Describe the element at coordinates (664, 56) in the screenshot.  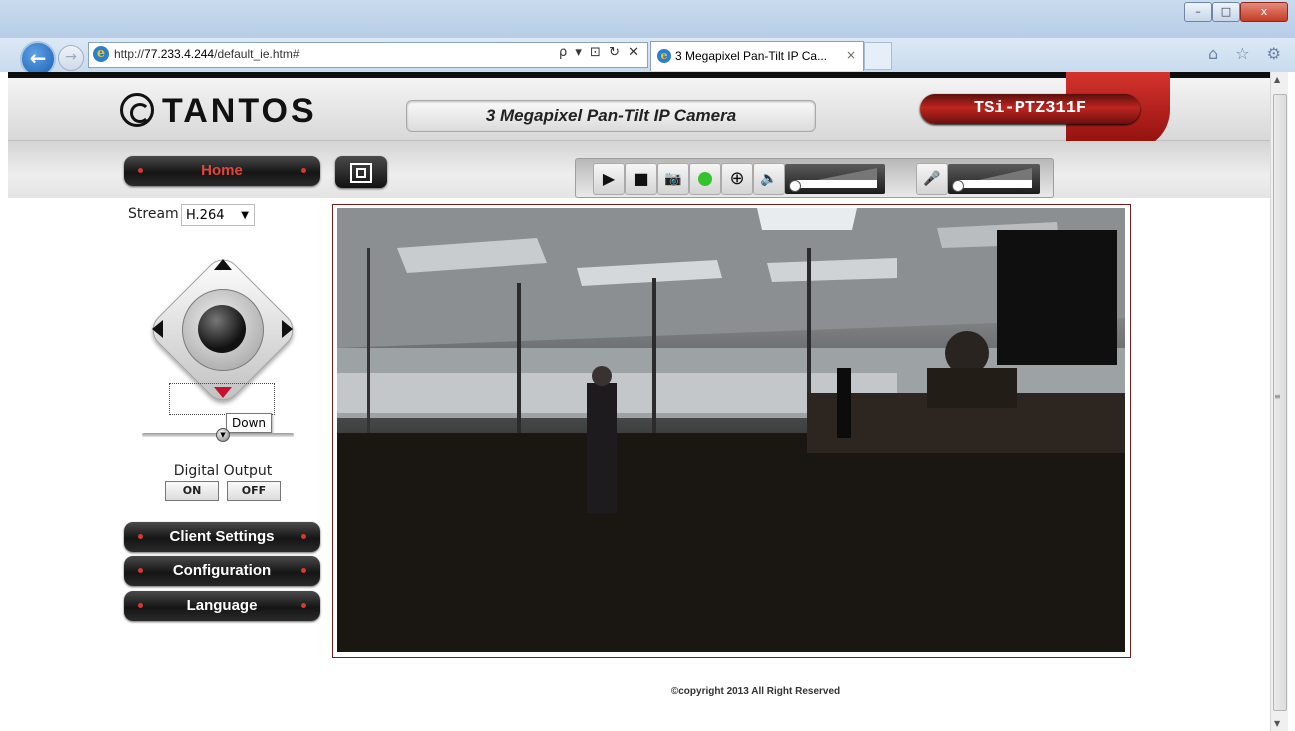
I see `tab-ie-icon: e` at that location.